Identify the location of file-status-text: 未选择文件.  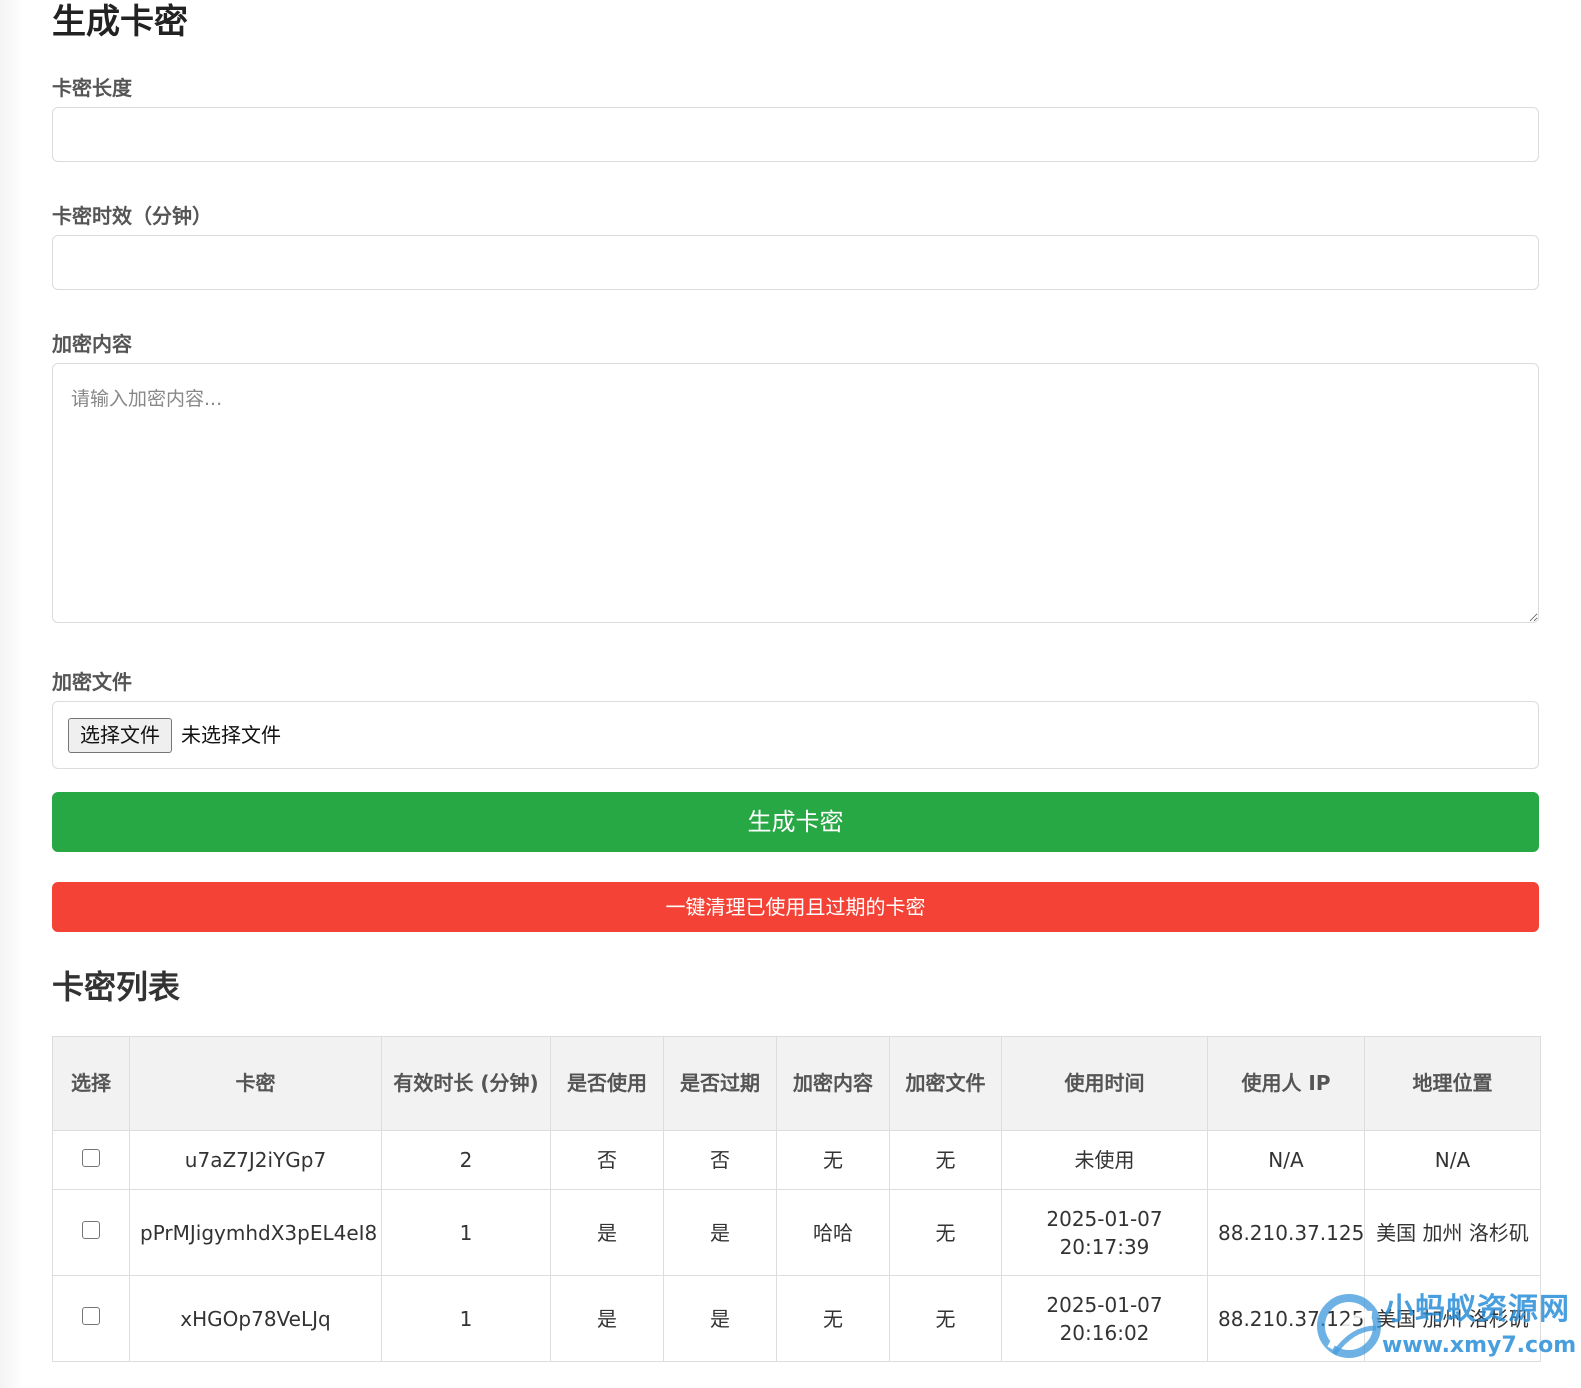
(231, 735).